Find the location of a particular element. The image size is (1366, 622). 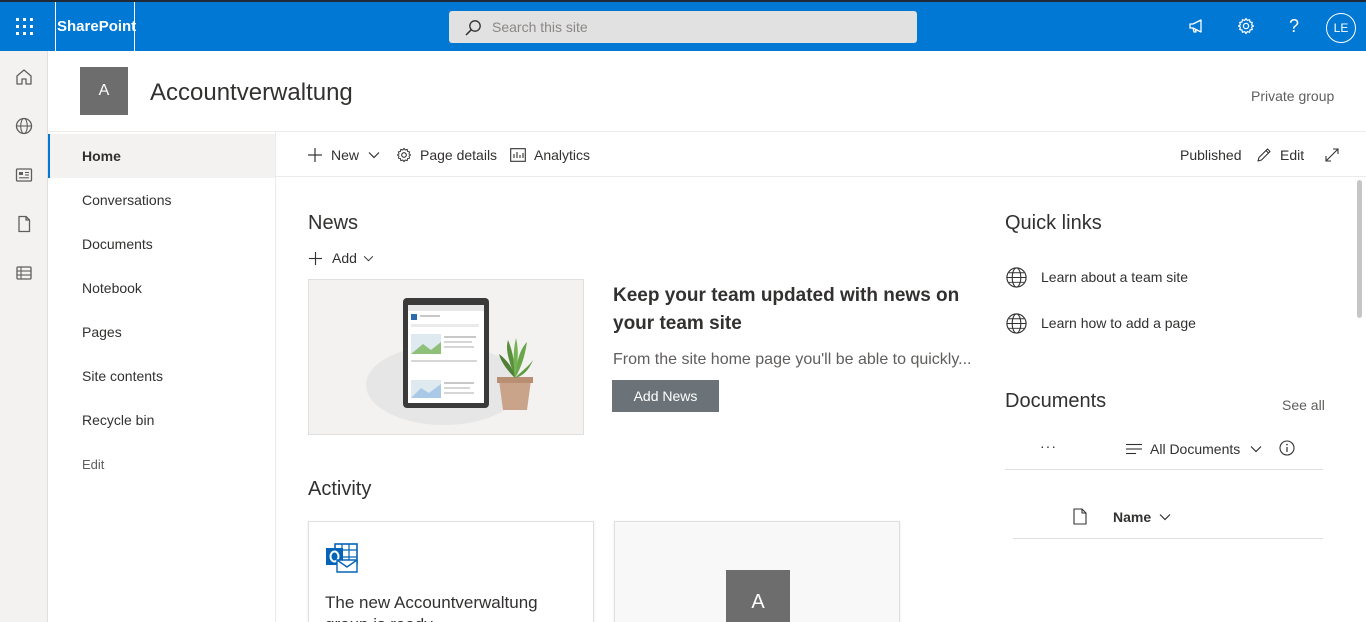

news-icon is located at coordinates (24, 175).